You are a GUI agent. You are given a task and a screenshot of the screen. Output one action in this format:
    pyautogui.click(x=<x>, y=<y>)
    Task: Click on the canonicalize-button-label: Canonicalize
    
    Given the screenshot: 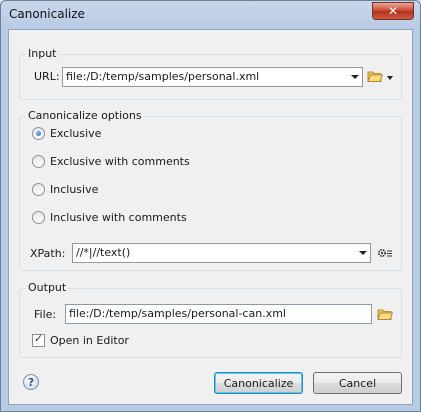 What is the action you would take?
    pyautogui.click(x=258, y=383)
    